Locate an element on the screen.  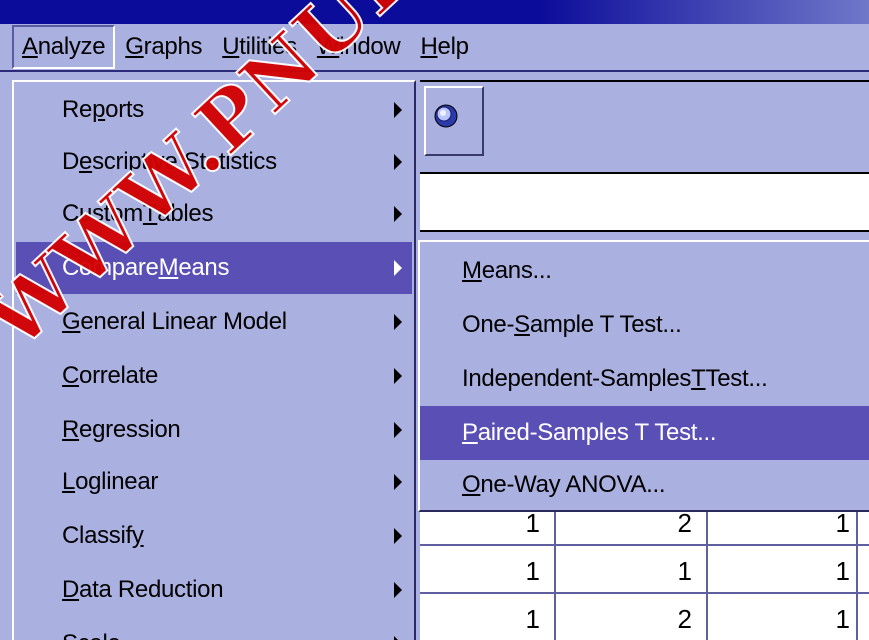
value-labels-icon is located at coordinates (446, 116).